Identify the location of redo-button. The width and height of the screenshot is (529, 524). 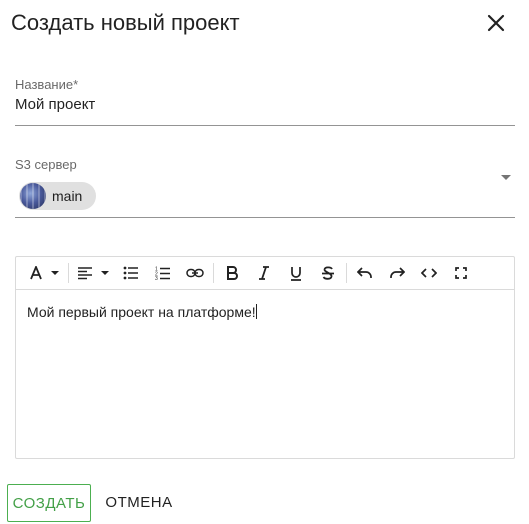
(397, 273).